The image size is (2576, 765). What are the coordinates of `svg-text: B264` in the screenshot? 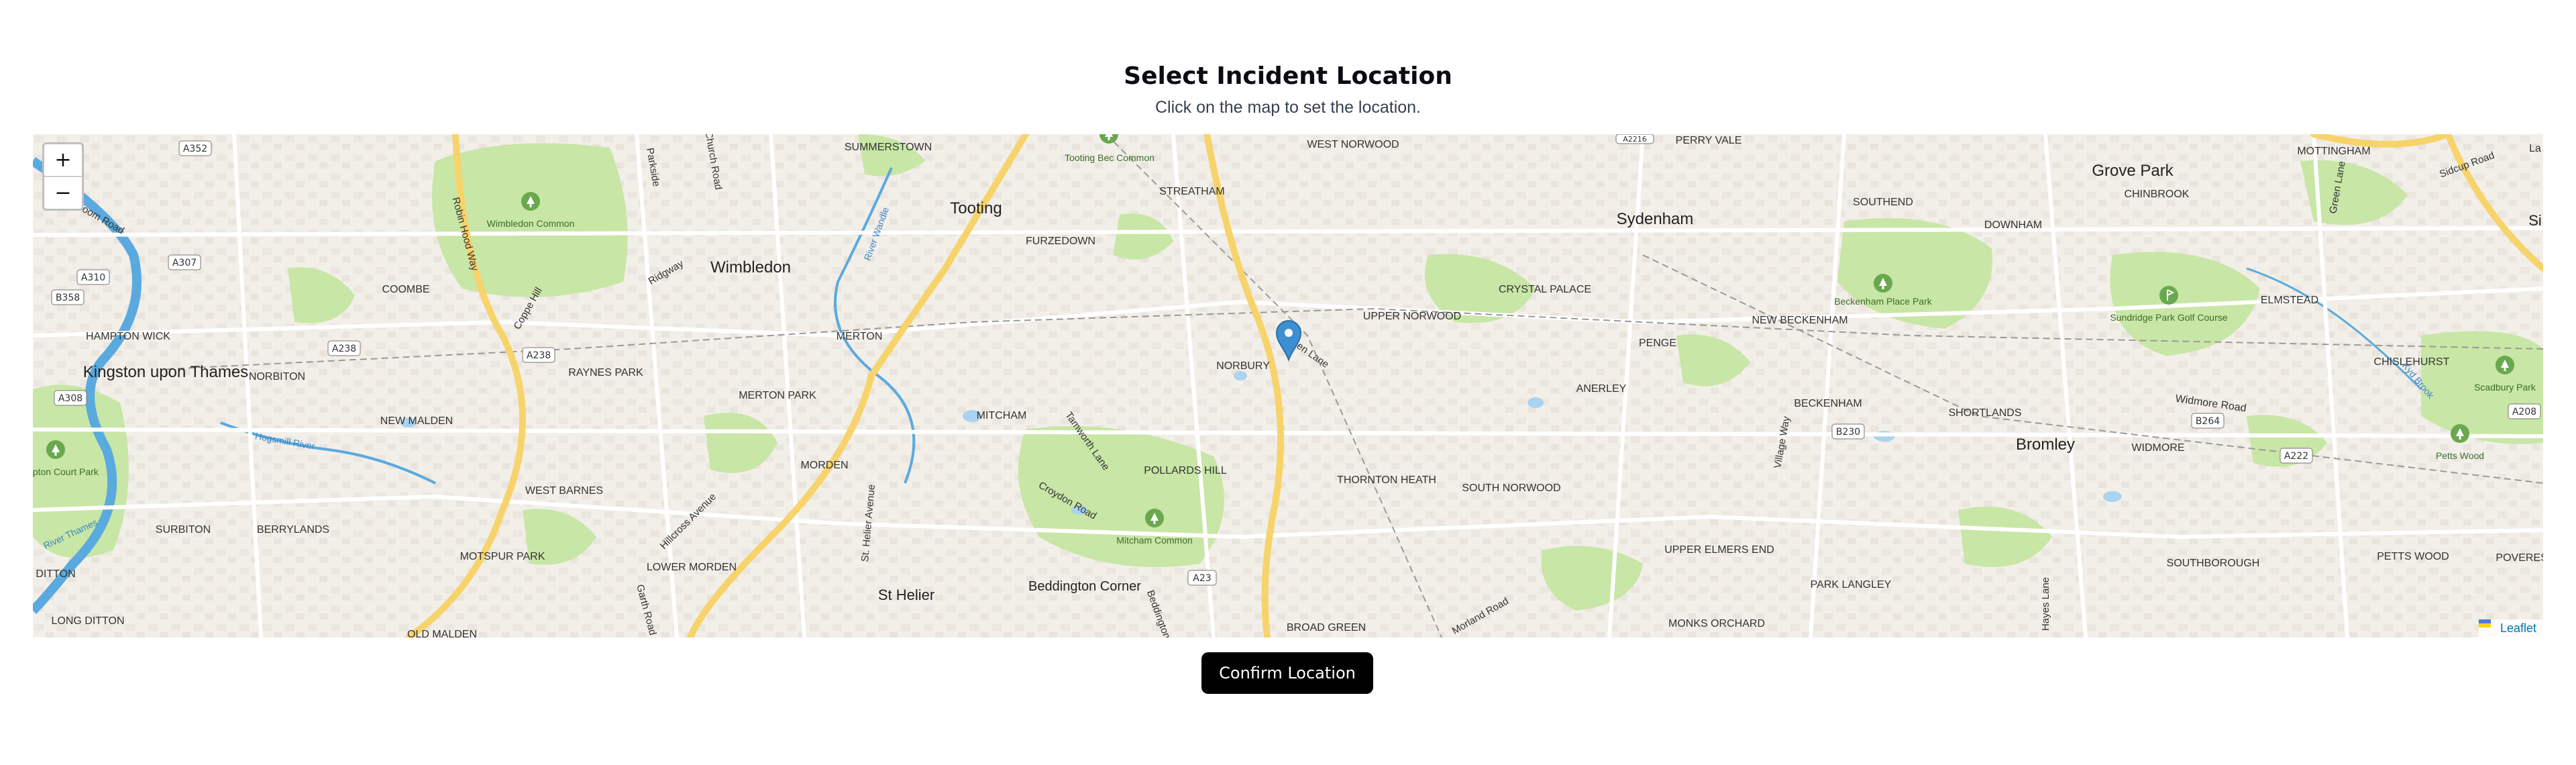 It's located at (2208, 421).